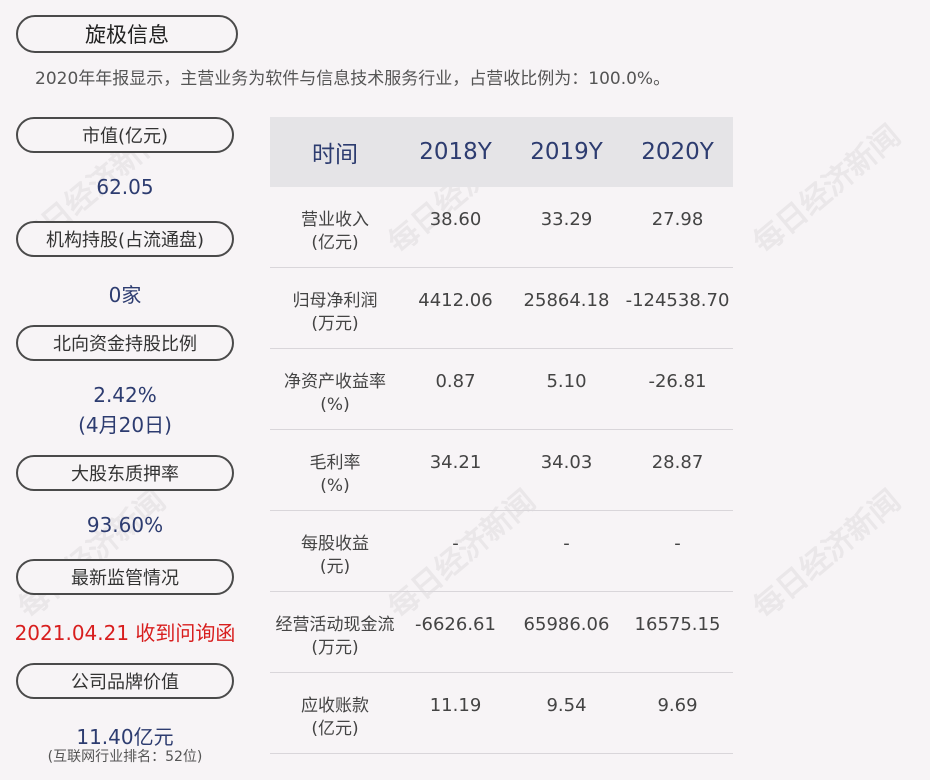 The height and width of the screenshot is (780, 930). What do you see at coordinates (335, 231) in the screenshot?
I see `row-label: 营业收入 (亿元)` at bounding box center [335, 231].